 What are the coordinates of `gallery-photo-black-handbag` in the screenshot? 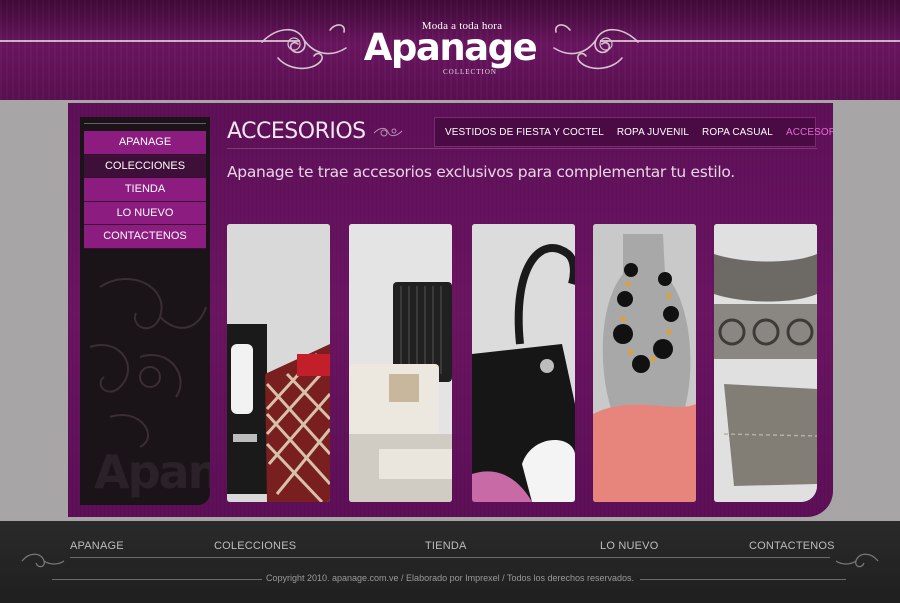 It's located at (523, 363).